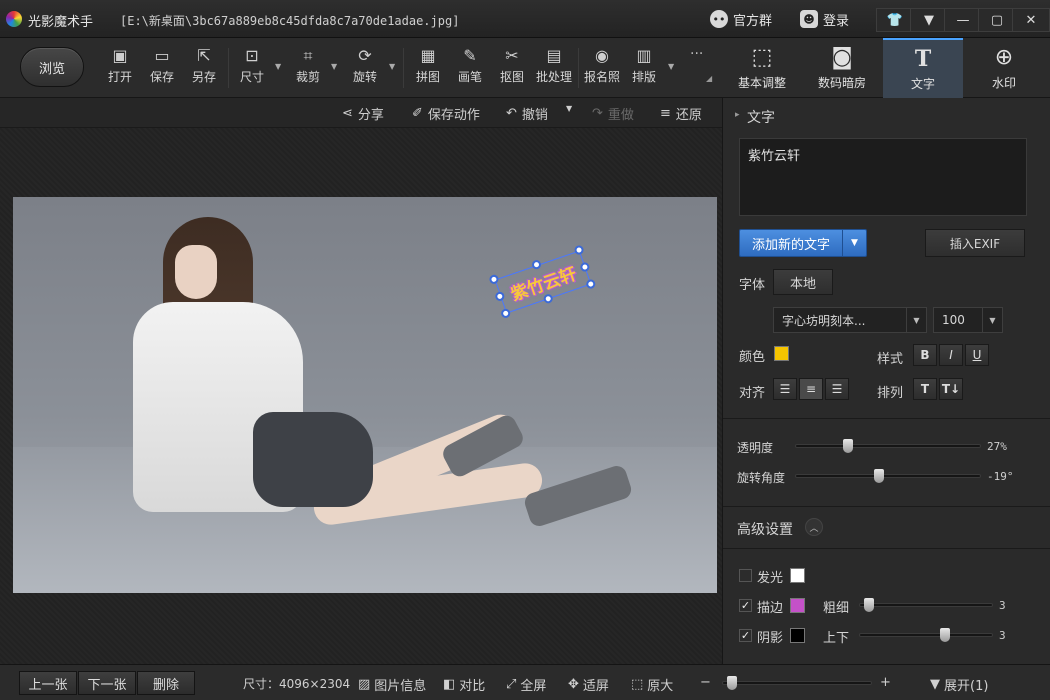  What do you see at coordinates (1031, 20) in the screenshot?
I see `close-button: ✕` at bounding box center [1031, 20].